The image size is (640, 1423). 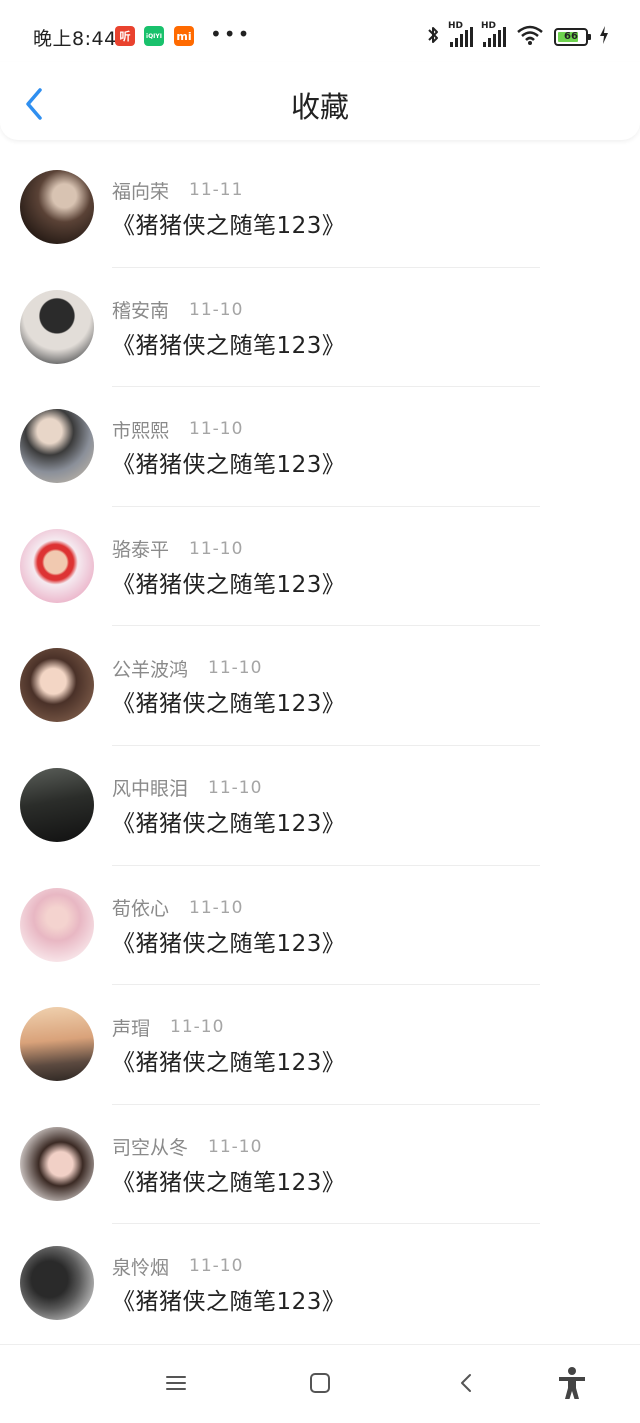 I want to click on more-notifications-icon: •••, so click(x=231, y=34).